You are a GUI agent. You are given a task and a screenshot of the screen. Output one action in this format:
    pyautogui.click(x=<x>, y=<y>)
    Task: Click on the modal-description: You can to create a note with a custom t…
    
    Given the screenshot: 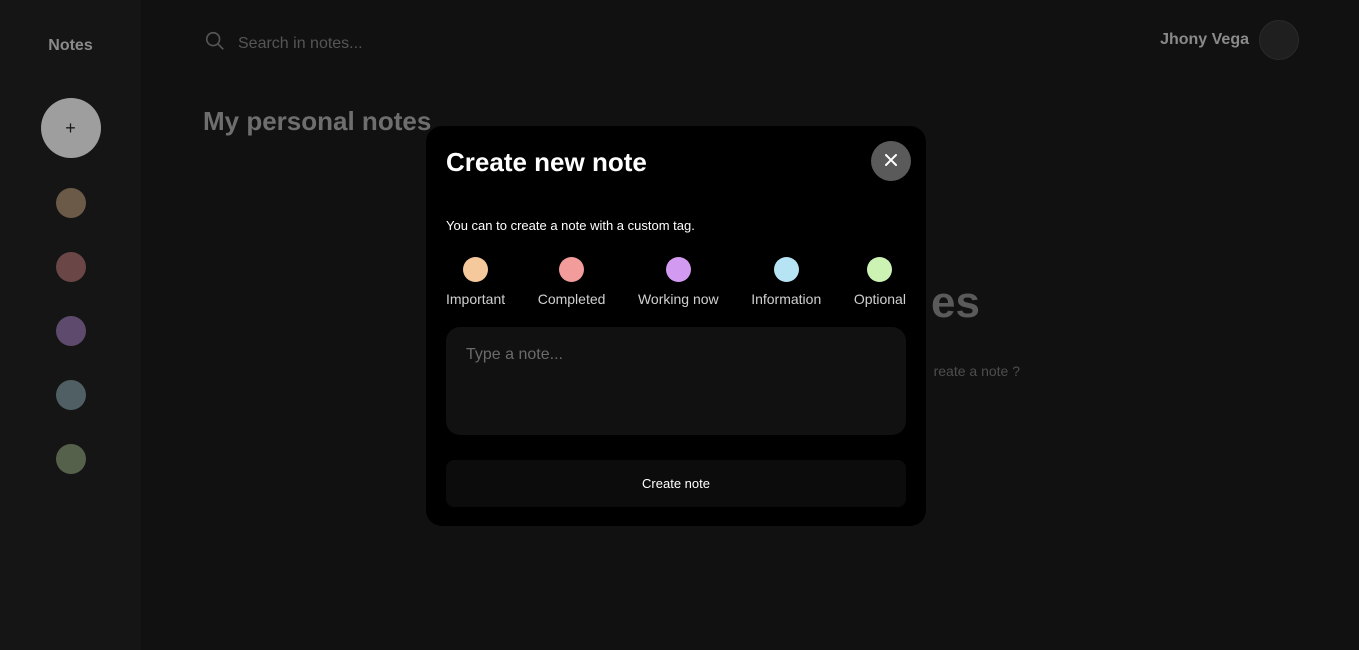 What is the action you would take?
    pyautogui.click(x=570, y=225)
    